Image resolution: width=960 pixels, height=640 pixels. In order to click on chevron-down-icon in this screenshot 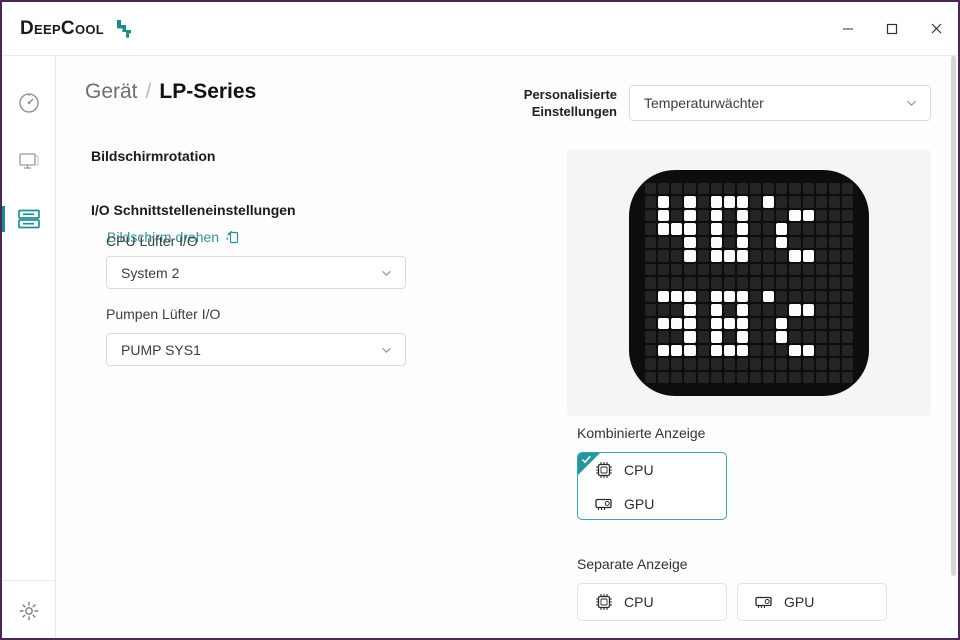, I will do `click(386, 349)`.